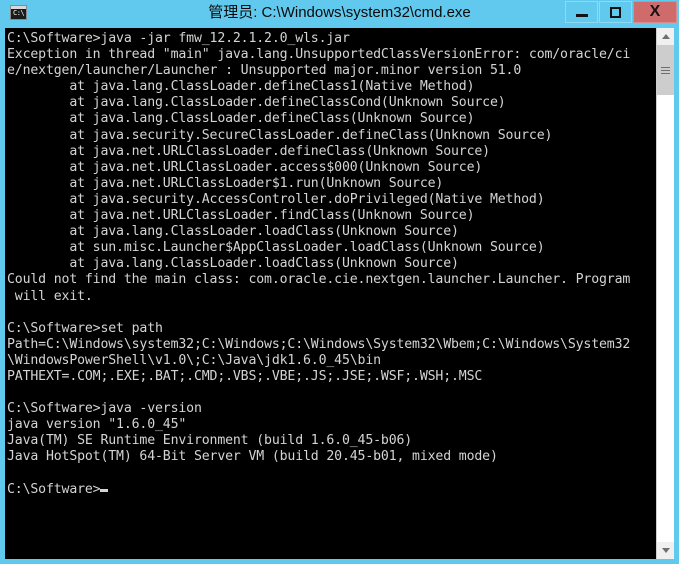  I want to click on console-line: C:\Software>, so click(327, 490).